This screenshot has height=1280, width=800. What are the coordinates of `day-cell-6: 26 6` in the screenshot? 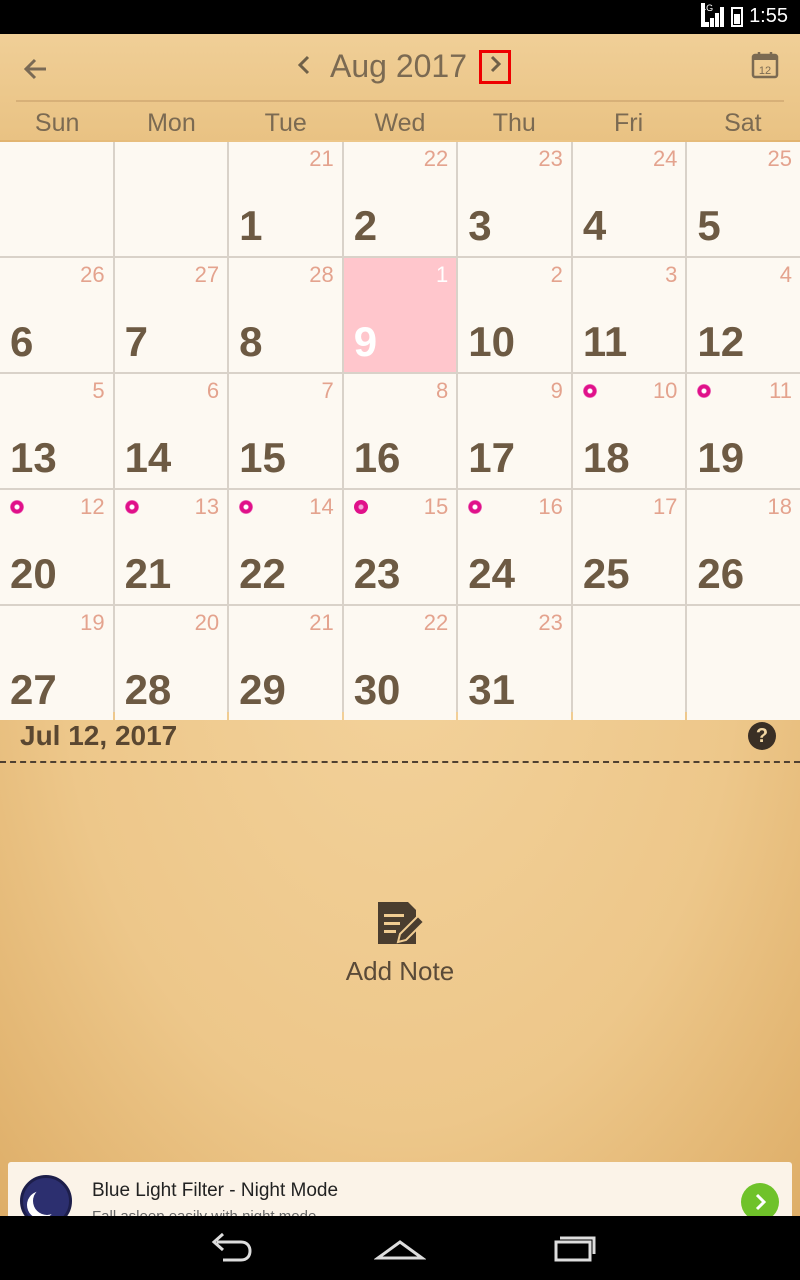 It's located at (56, 315).